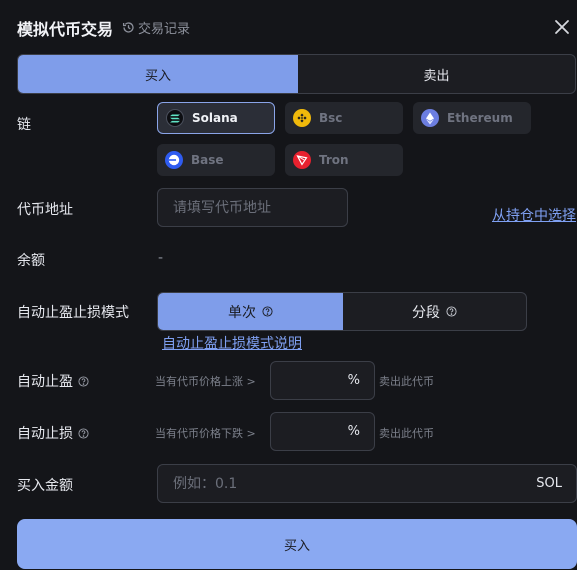 The width and height of the screenshot is (577, 570). Describe the element at coordinates (164, 29) in the screenshot. I see `trade-history-label: 交易记录` at that location.